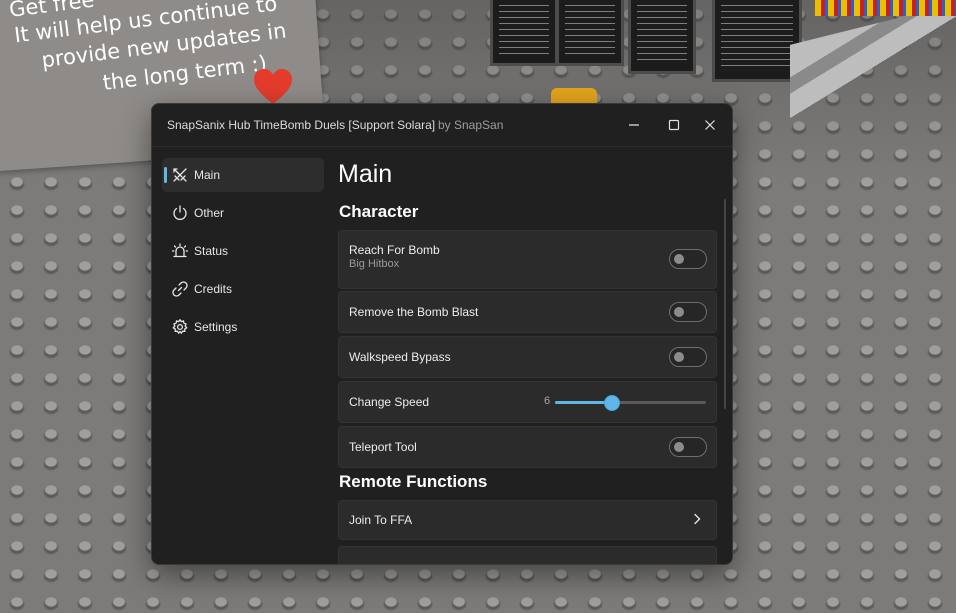 The height and width of the screenshot is (613, 956). I want to click on close-icon, so click(710, 125).